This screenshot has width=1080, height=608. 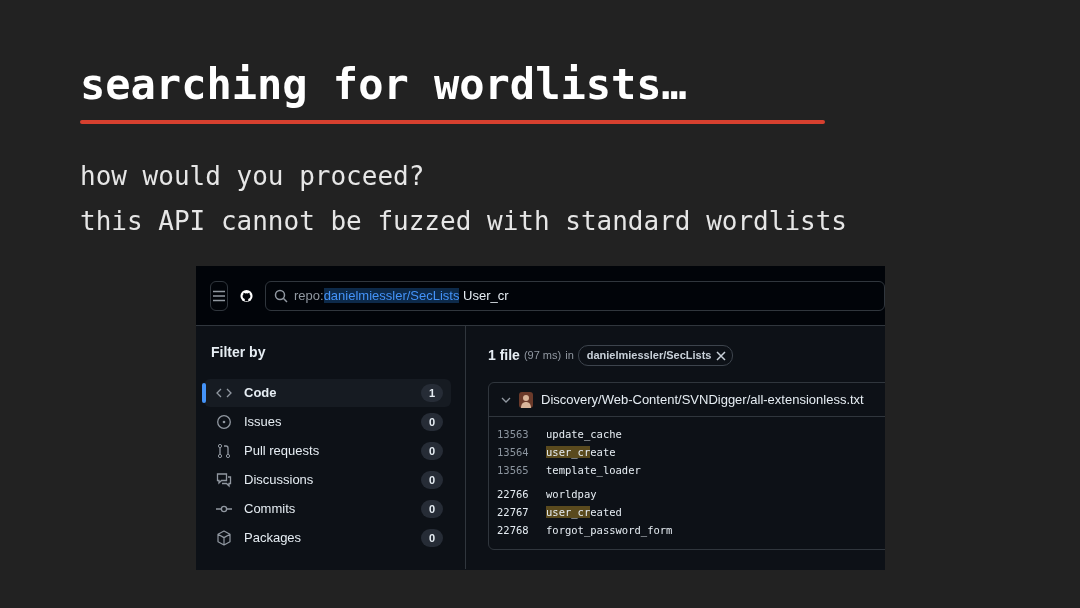 I want to click on code-line: forgot_password_form, so click(x=609, y=531).